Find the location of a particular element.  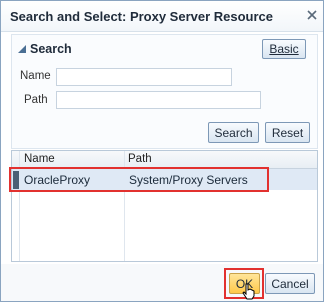

mouse-cursor-icon is located at coordinates (248, 291).